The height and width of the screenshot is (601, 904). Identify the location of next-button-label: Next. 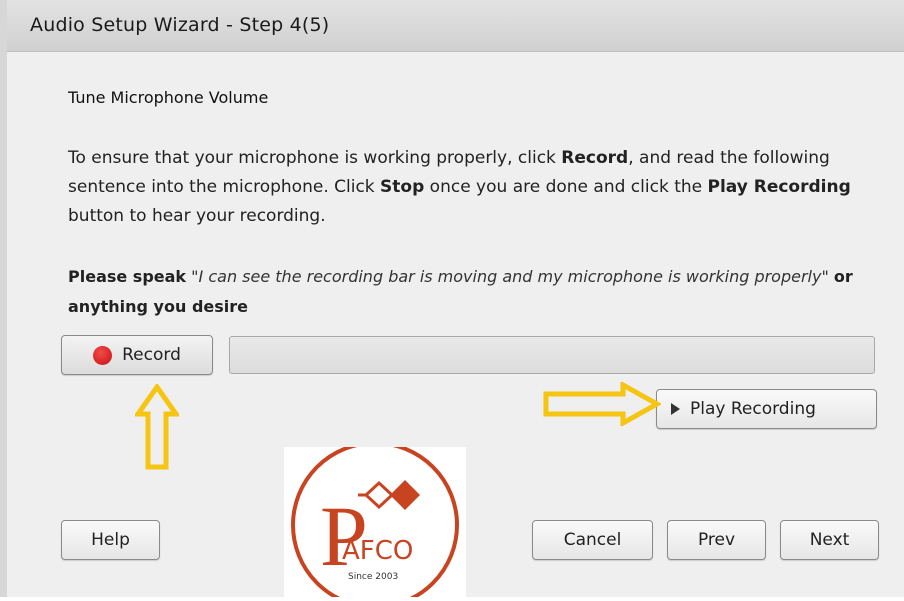
(829, 540).